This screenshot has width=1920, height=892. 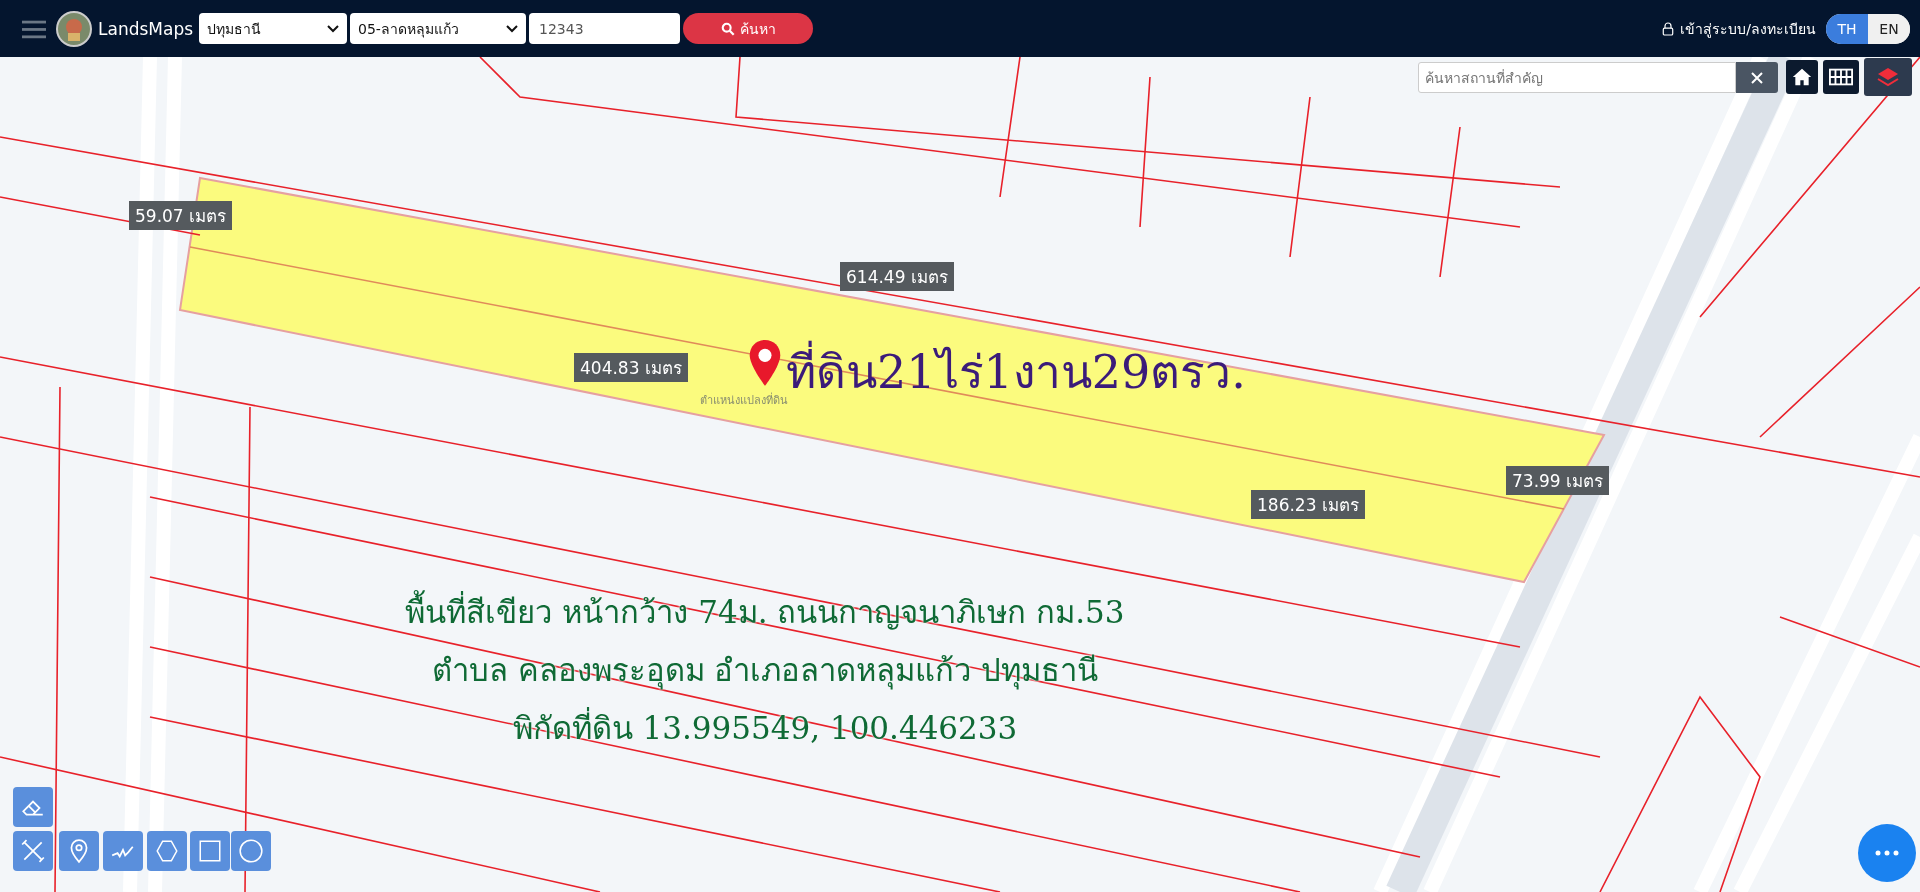 What do you see at coordinates (765, 363) in the screenshot?
I see `location-pin-icon` at bounding box center [765, 363].